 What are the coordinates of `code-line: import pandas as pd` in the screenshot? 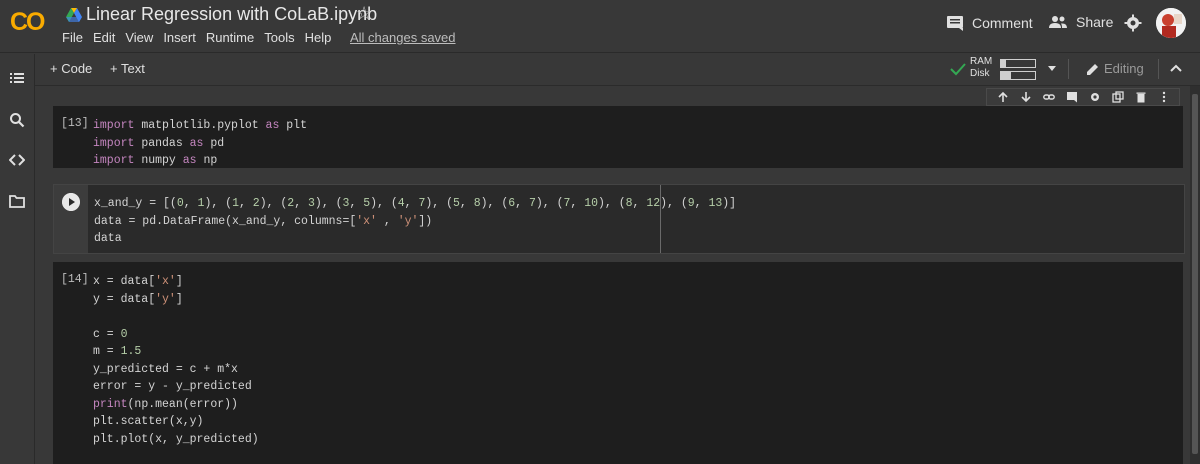 It's located at (200, 144).